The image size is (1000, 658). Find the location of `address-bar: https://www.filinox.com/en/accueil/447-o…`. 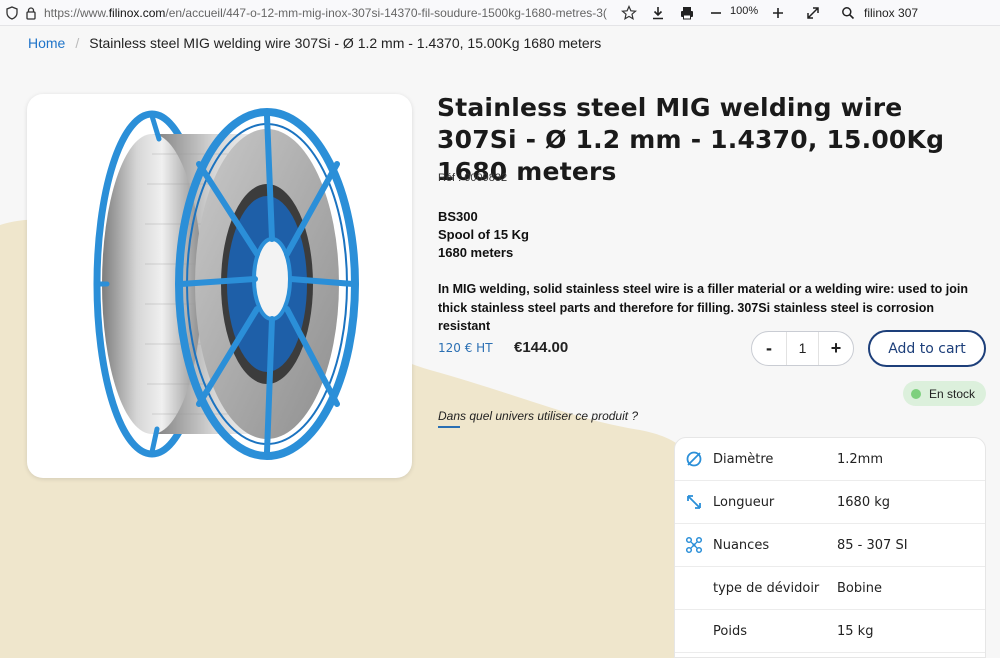

address-bar: https://www.filinox.com/en/accueil/447-o… is located at coordinates (330, 13).